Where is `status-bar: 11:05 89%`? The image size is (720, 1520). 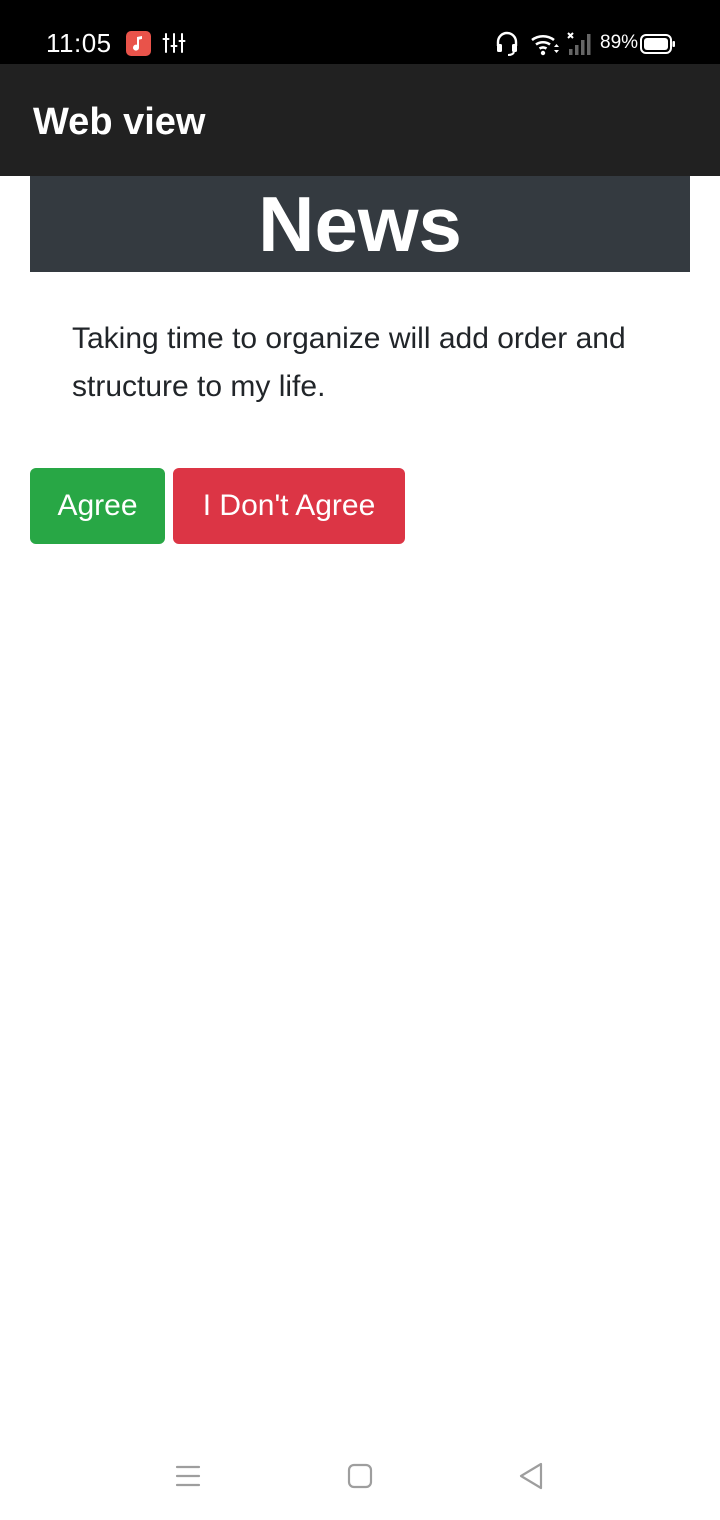 status-bar: 11:05 89% is located at coordinates (360, 32).